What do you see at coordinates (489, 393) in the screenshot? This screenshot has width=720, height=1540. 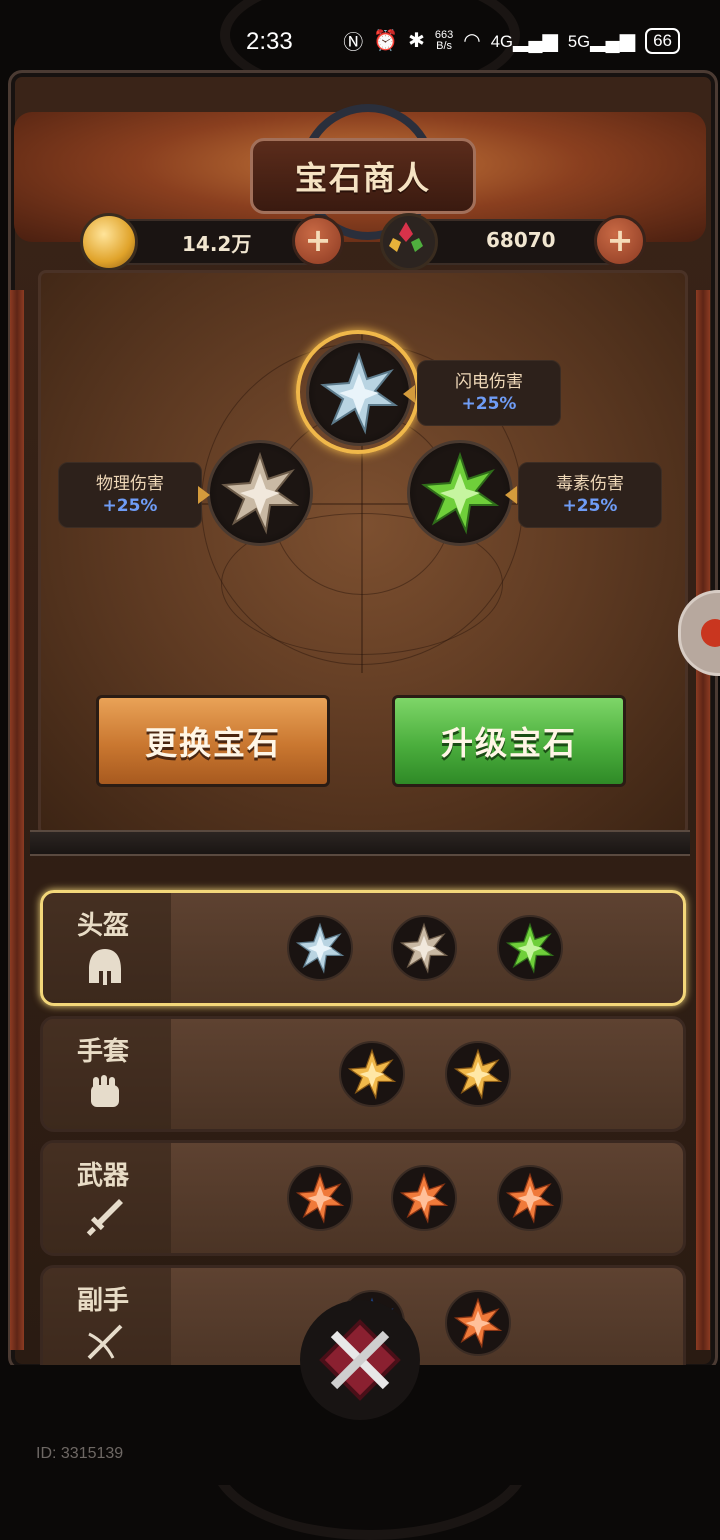 I see `lightning-damage-tooltip: 闪电伤害 +25%` at bounding box center [489, 393].